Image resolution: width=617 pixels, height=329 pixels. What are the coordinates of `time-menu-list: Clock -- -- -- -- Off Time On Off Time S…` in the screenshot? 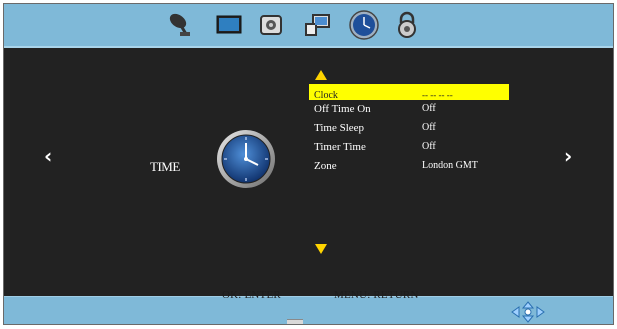 It's located at (409, 130).